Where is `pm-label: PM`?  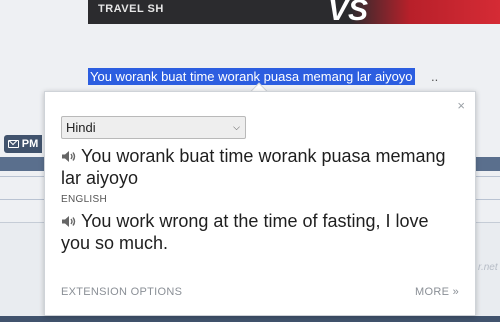
pm-label: PM is located at coordinates (30, 144).